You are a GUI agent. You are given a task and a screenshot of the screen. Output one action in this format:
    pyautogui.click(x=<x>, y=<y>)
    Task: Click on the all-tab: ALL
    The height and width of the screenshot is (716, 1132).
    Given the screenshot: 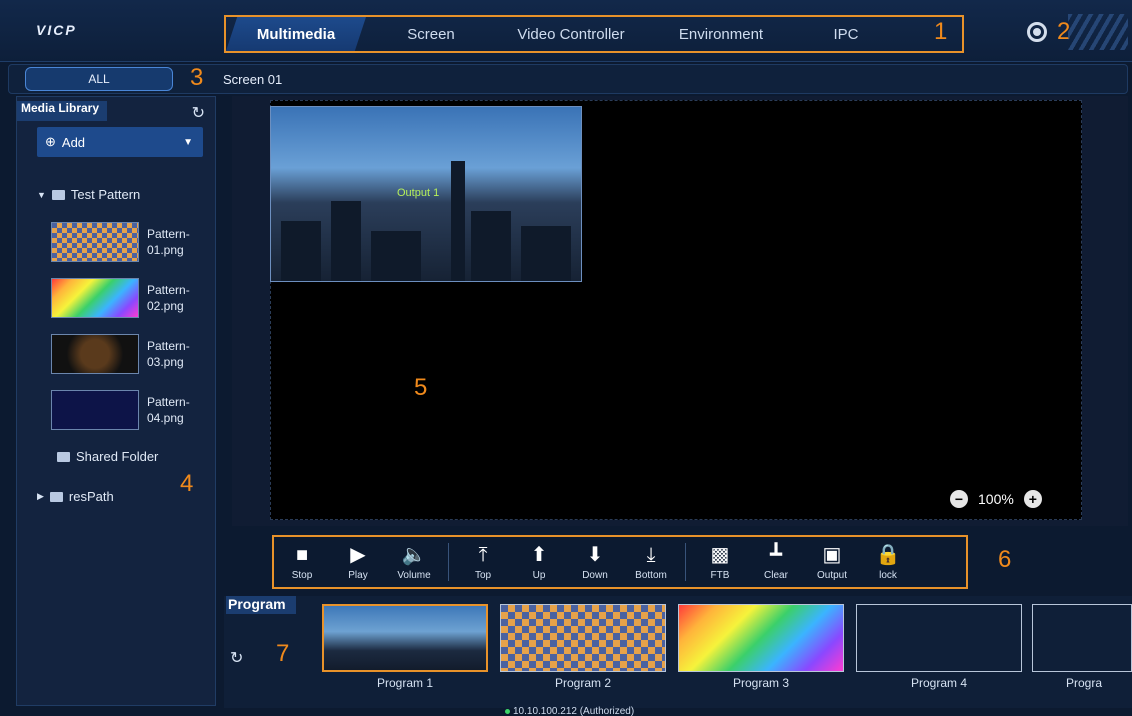 What is the action you would take?
    pyautogui.click(x=99, y=79)
    